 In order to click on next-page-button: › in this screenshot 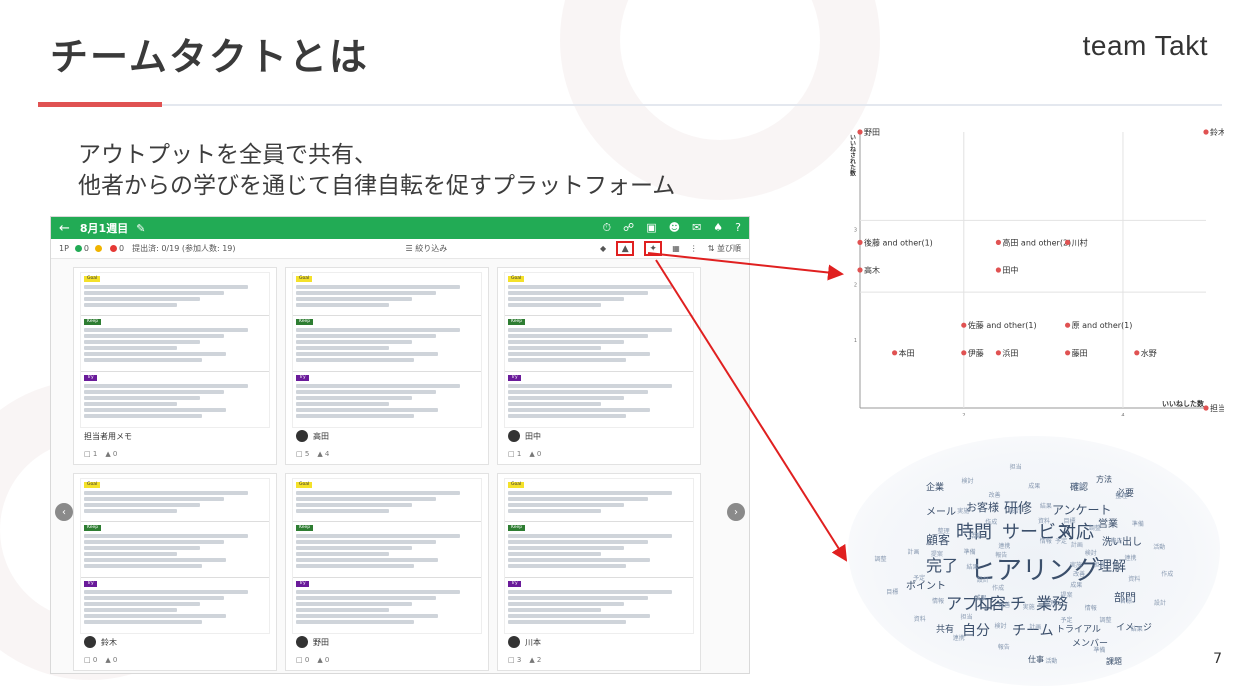, I will do `click(736, 512)`.